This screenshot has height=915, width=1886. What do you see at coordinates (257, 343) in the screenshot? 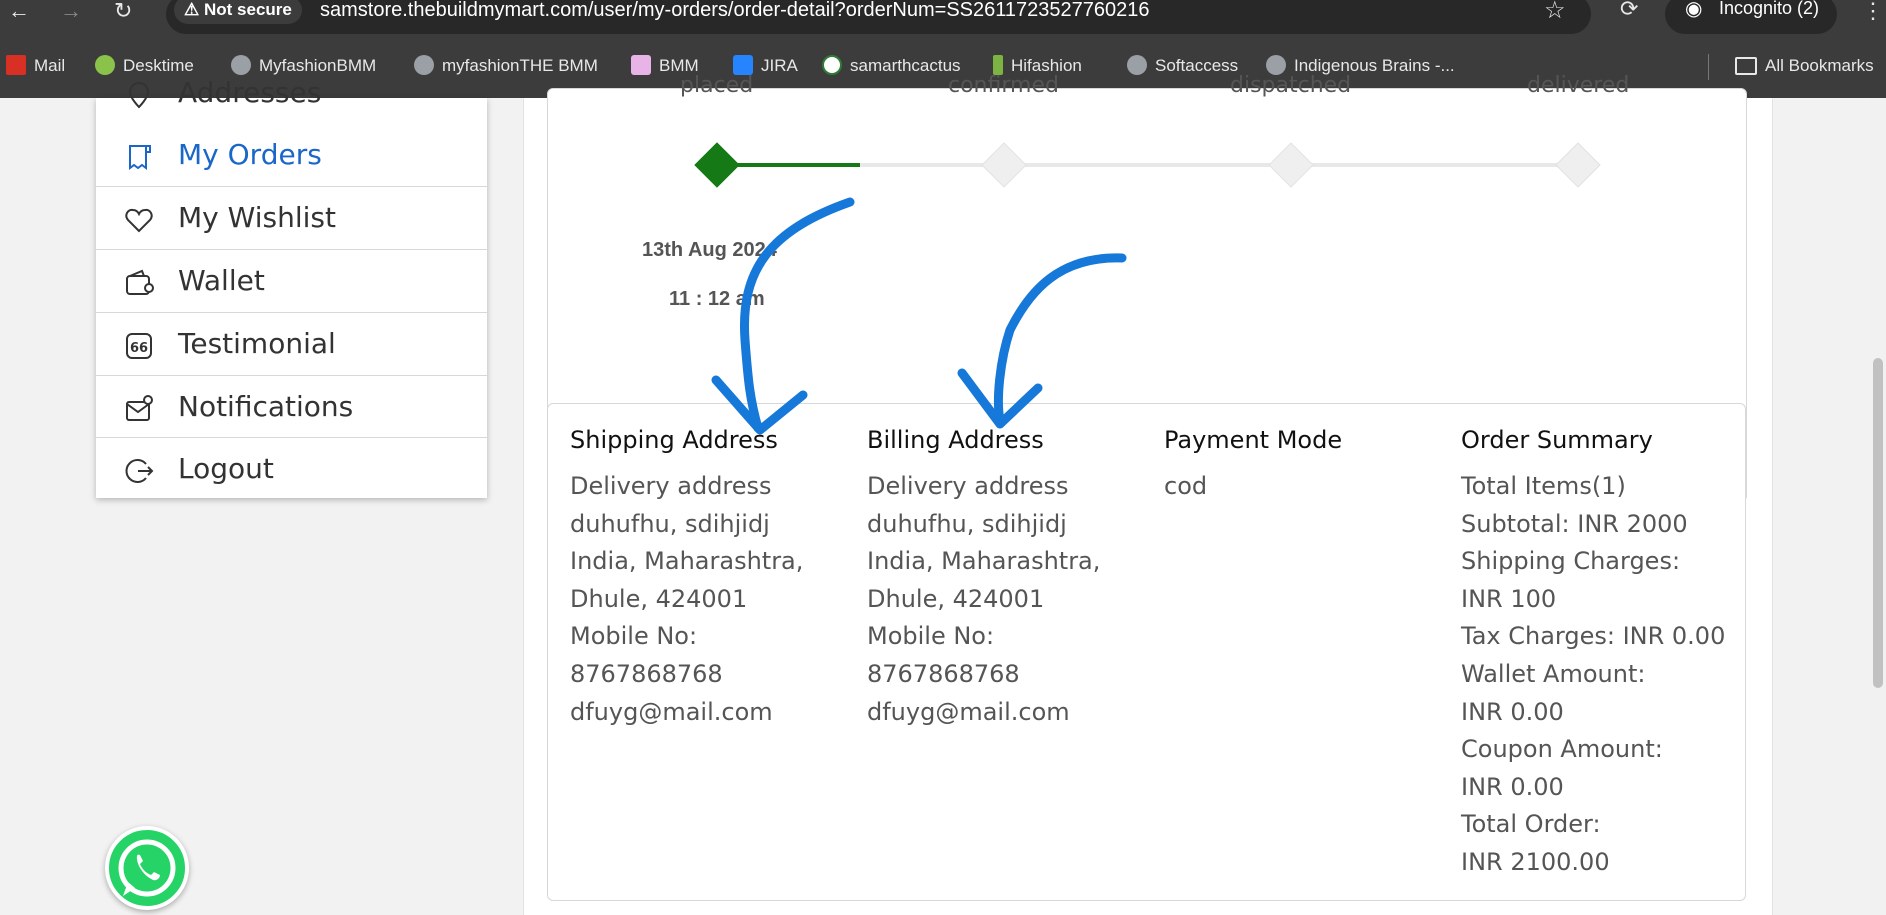
I see `sidebar-item-label: Testimonial` at bounding box center [257, 343].